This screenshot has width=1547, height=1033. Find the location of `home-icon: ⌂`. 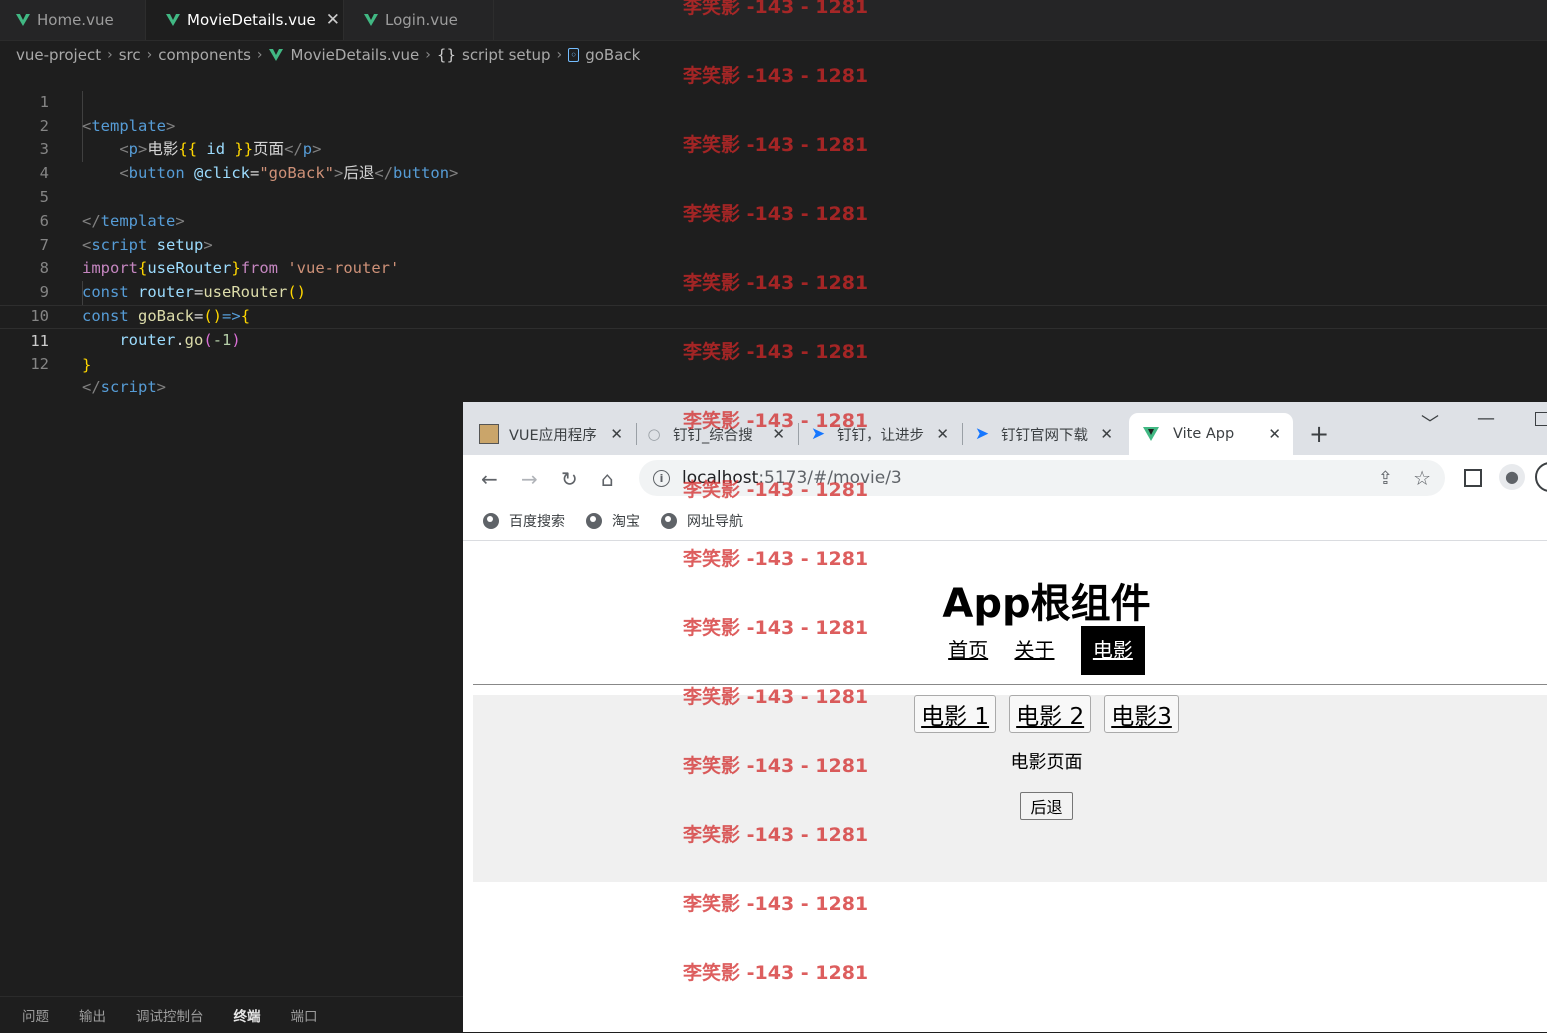

home-icon: ⌂ is located at coordinates (607, 479).